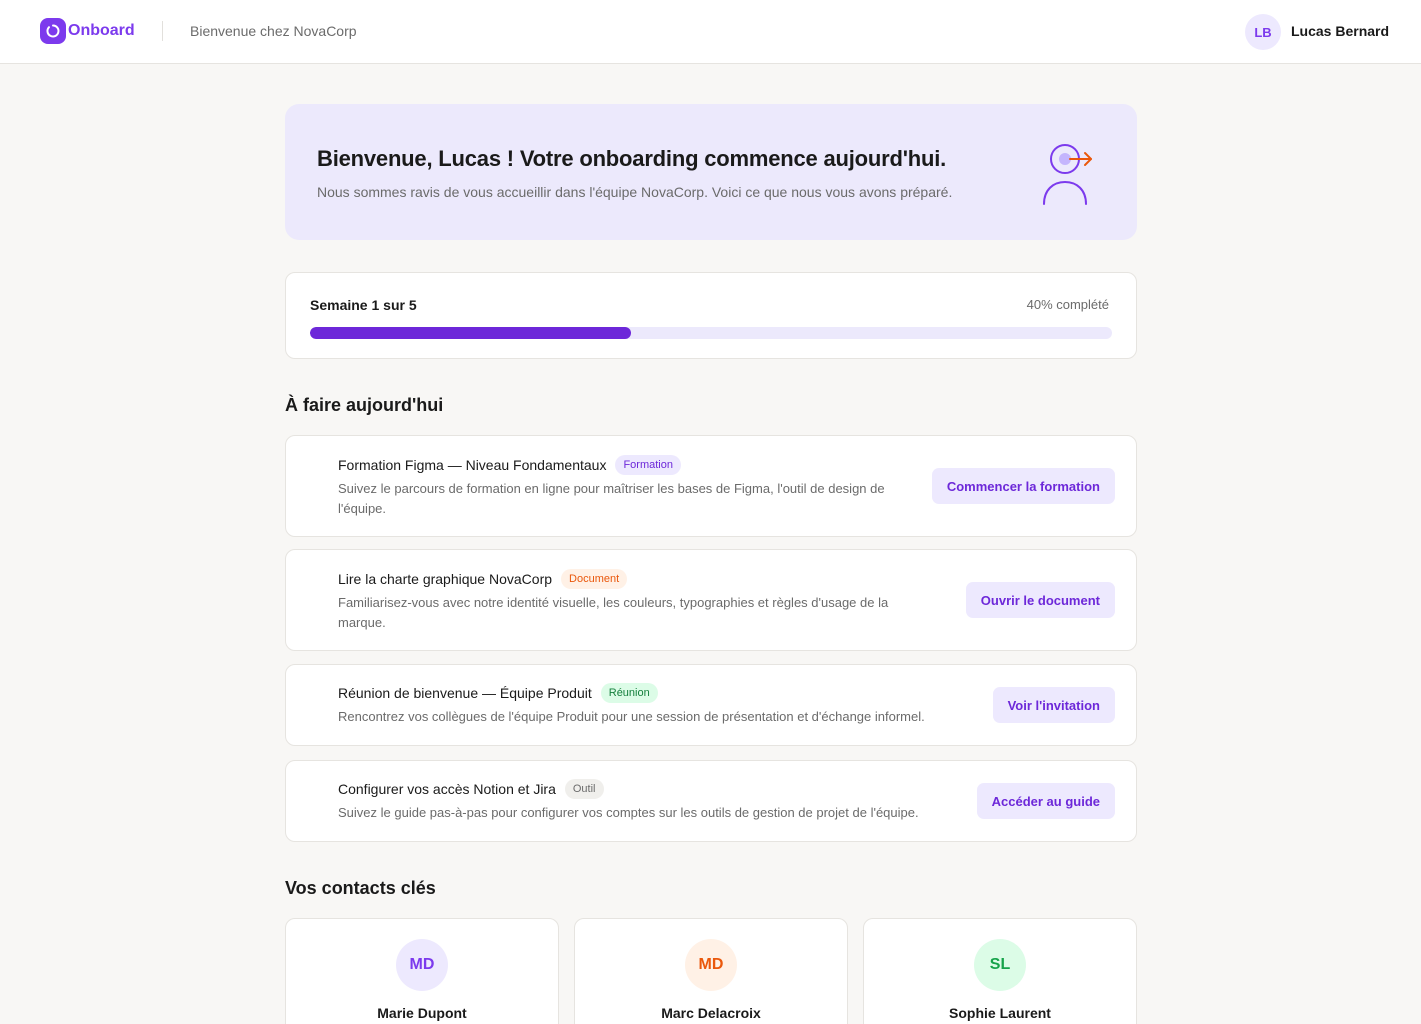 The width and height of the screenshot is (1421, 1024). Describe the element at coordinates (1067, 304) in the screenshot. I see `progress-percent-label: 40% complété` at that location.